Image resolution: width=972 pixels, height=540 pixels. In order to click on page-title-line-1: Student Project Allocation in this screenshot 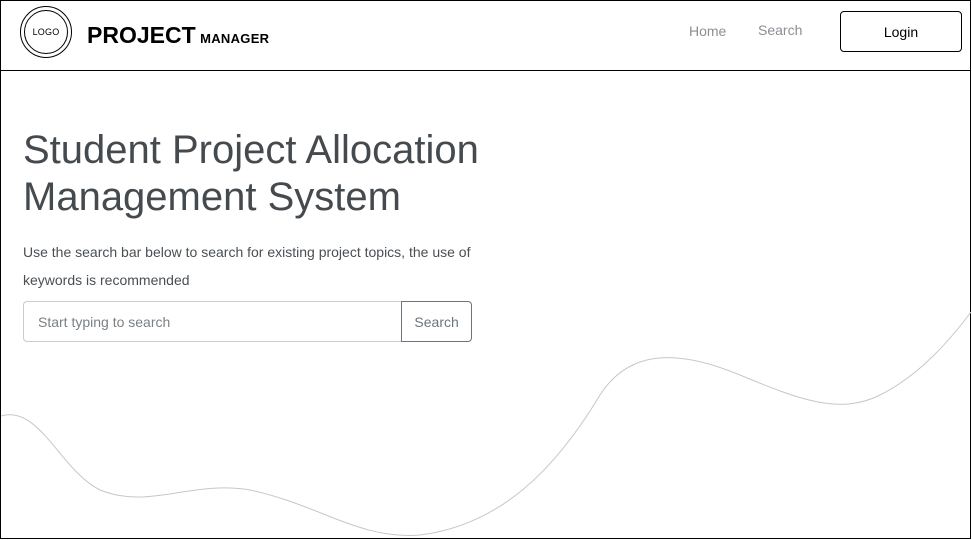, I will do `click(251, 150)`.